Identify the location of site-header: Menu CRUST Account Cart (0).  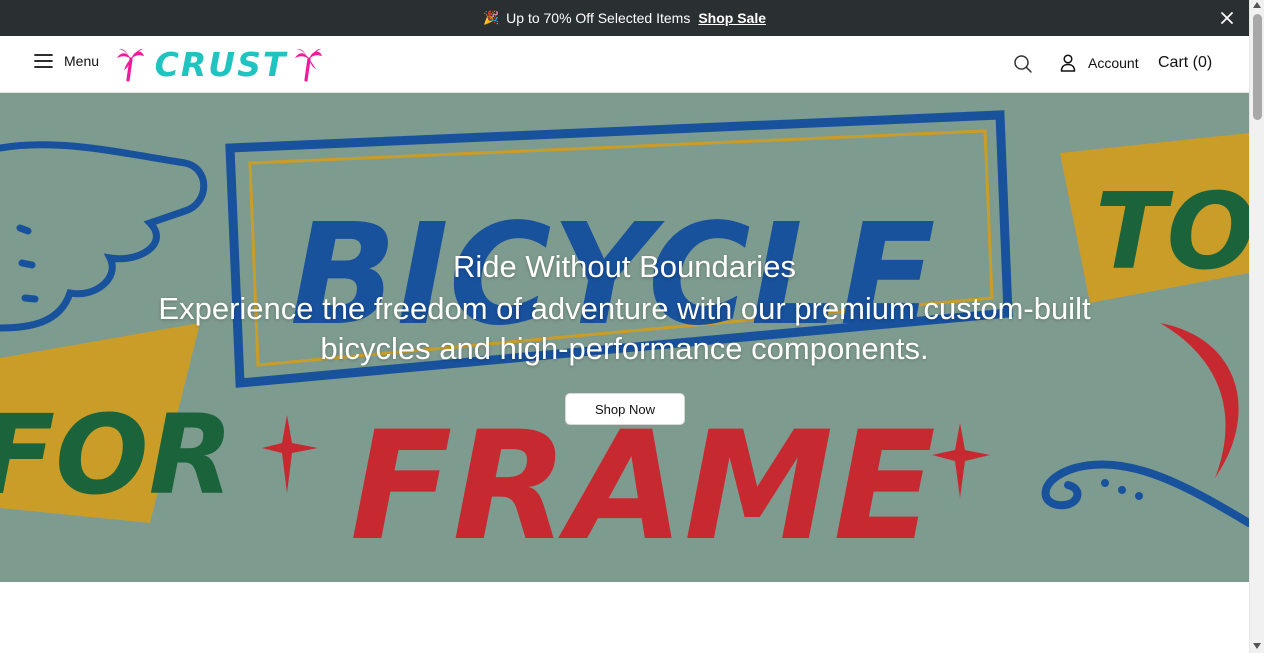
(624, 64).